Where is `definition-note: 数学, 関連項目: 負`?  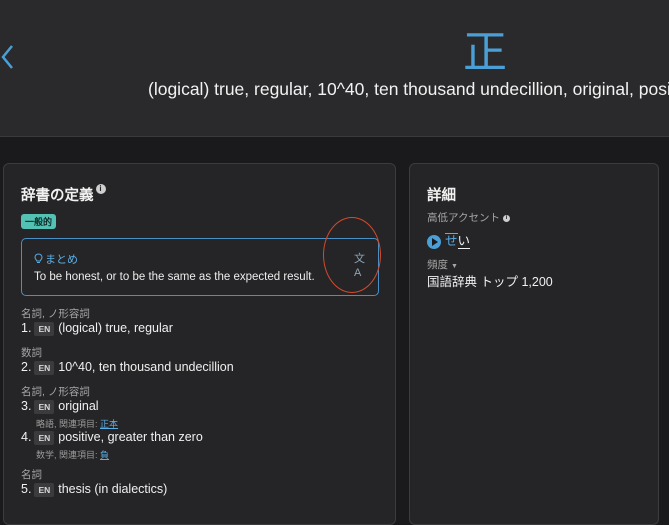
definition-note: 数学, 関連項目: 負 is located at coordinates (72, 454).